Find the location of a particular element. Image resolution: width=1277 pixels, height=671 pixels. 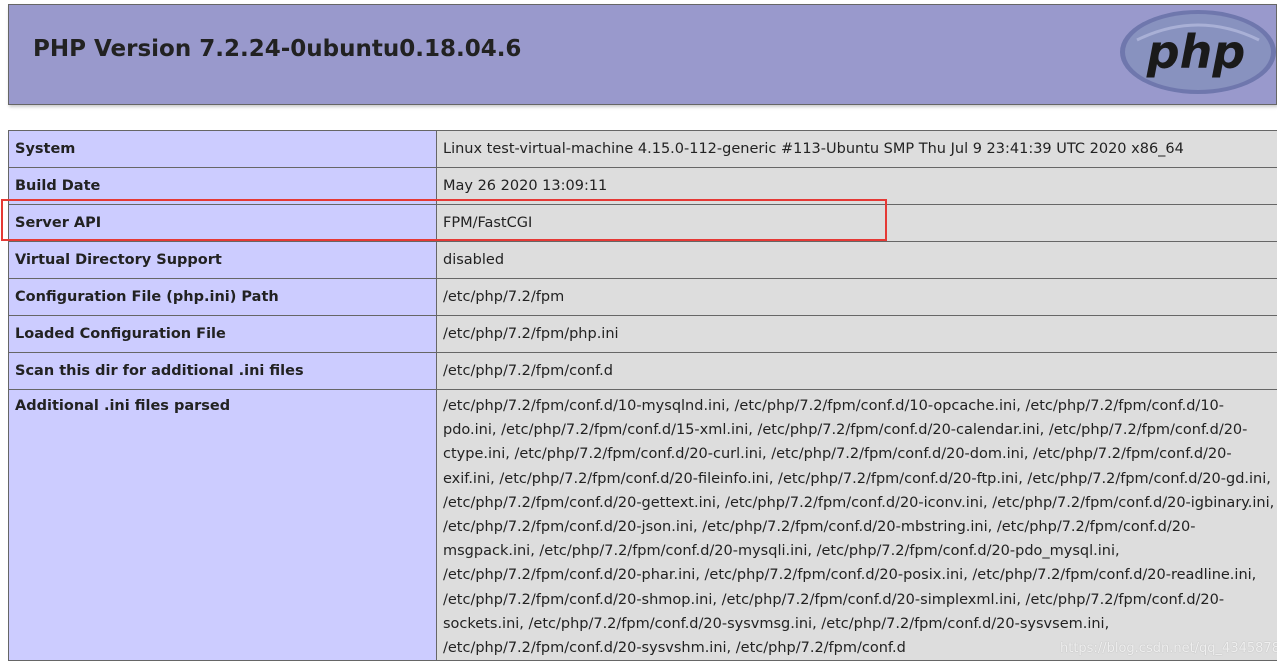

table-row-build-date: Build Date May 26 2020 13:09:11 is located at coordinates (642, 186).